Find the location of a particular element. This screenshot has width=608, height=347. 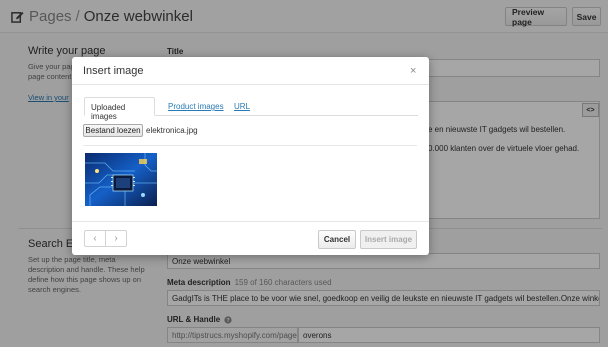

cancel-button: Cancel is located at coordinates (337, 239).